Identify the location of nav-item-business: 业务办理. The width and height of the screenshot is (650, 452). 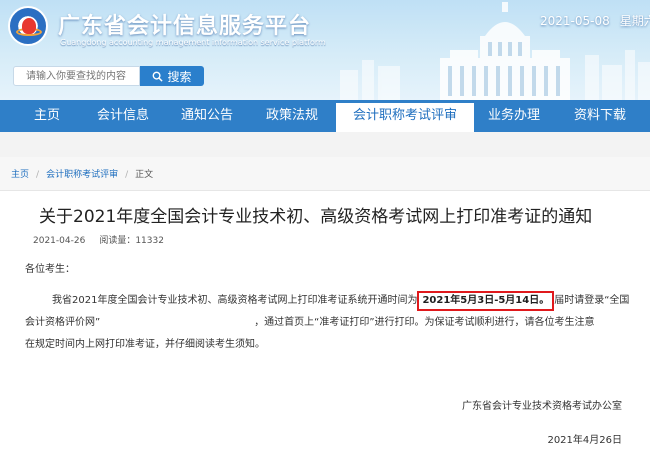
(514, 116).